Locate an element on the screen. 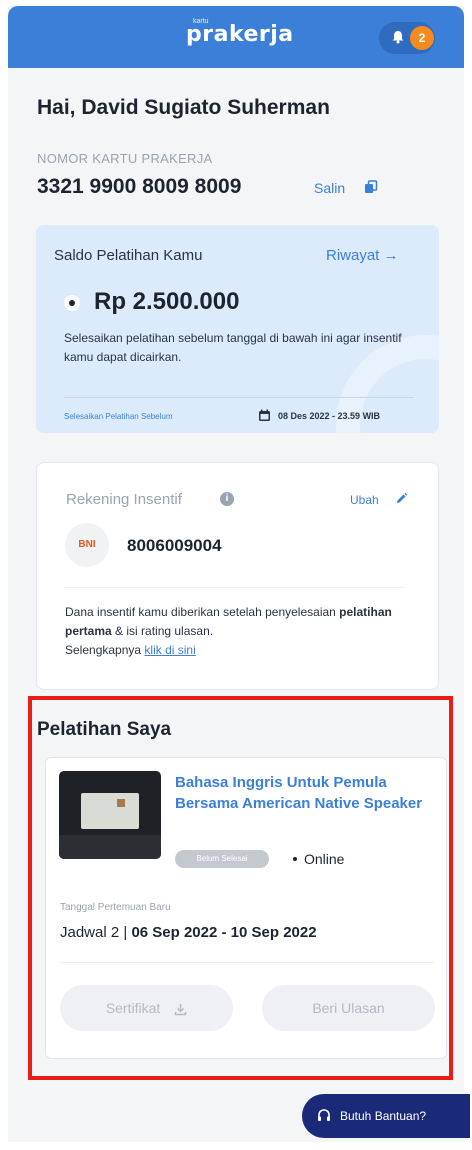 This screenshot has height=1150, width=472. schedule-label: Tanggal Pertemuan Baru is located at coordinates (115, 907).